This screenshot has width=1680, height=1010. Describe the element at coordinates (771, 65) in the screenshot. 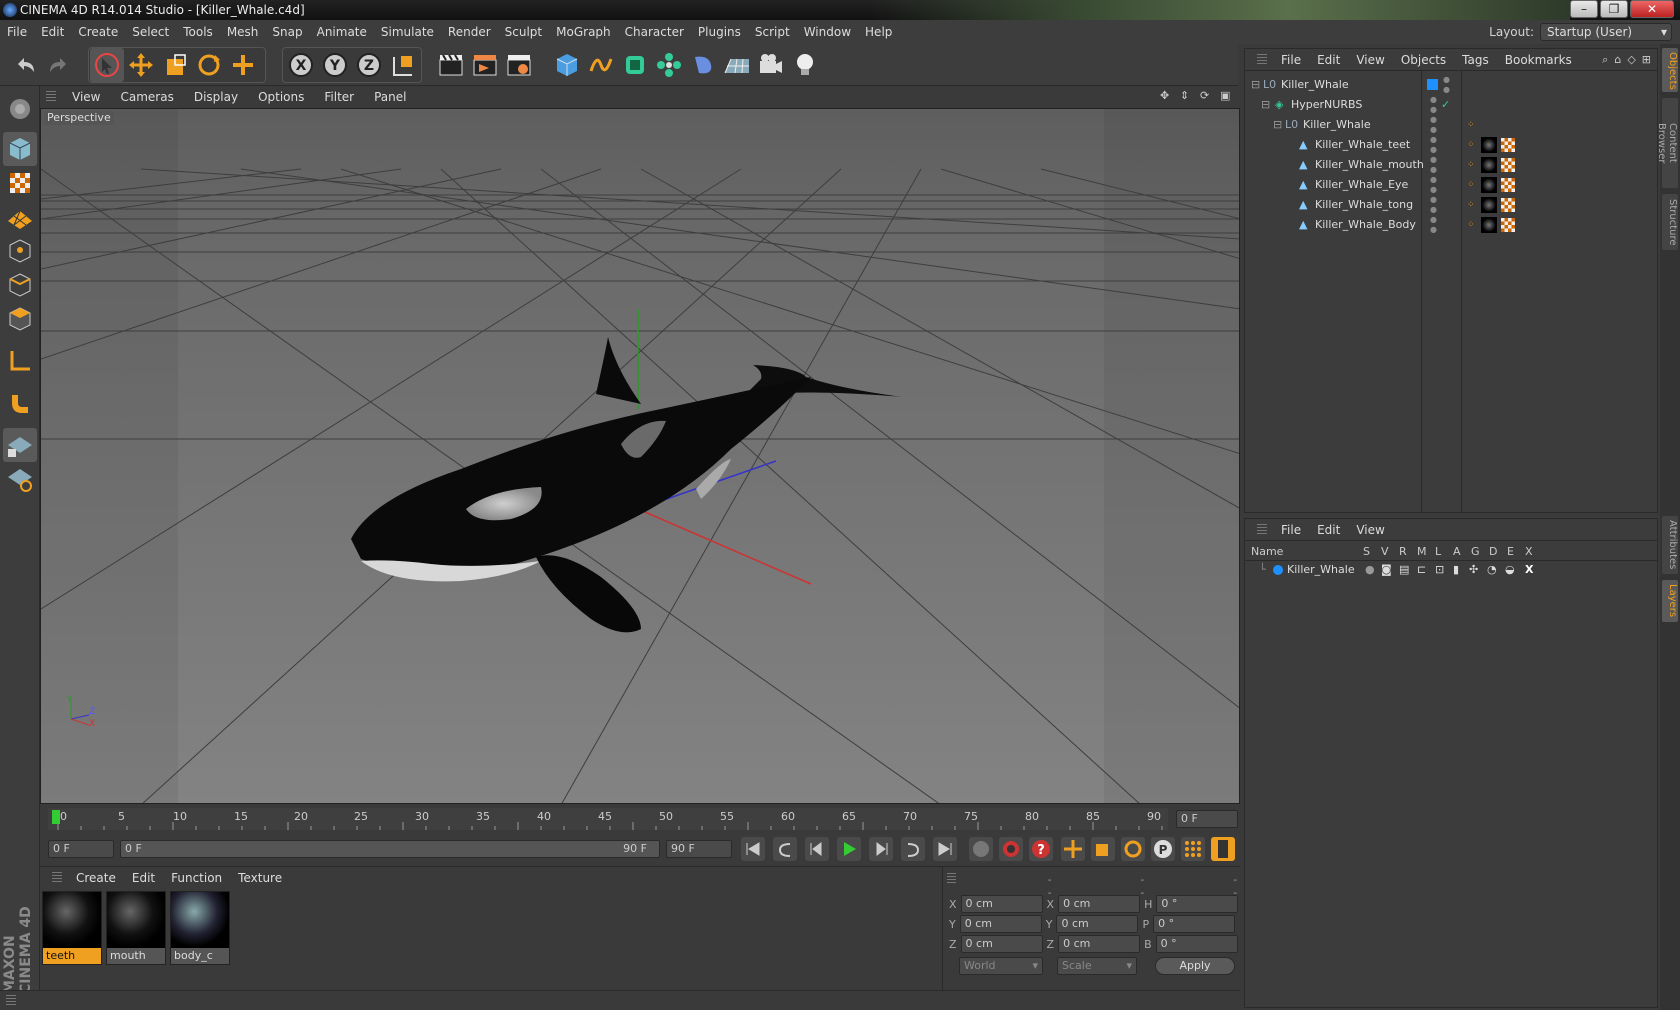

I see `add-camera-button` at that location.